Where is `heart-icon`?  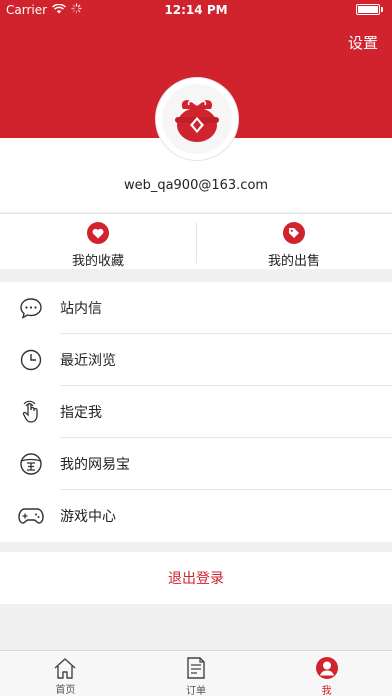
heart-icon is located at coordinates (98, 233).